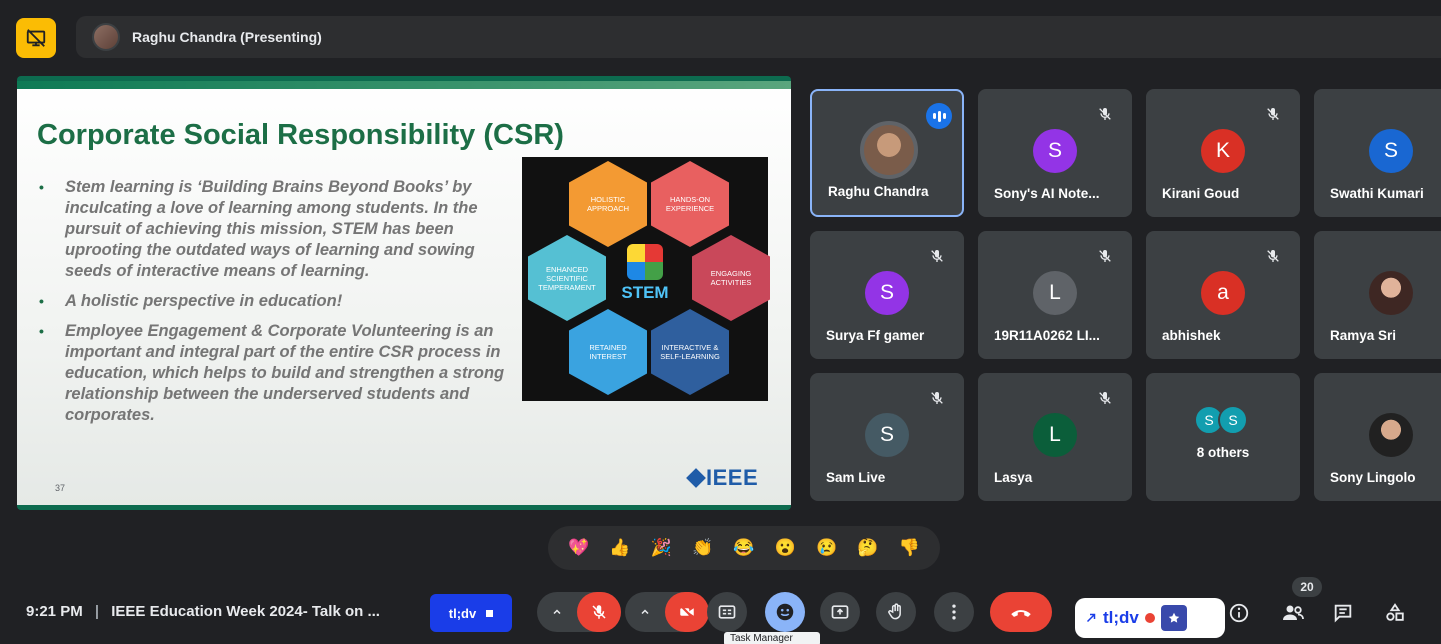  I want to click on meeting-time: 9:21 PM, so click(54, 611).